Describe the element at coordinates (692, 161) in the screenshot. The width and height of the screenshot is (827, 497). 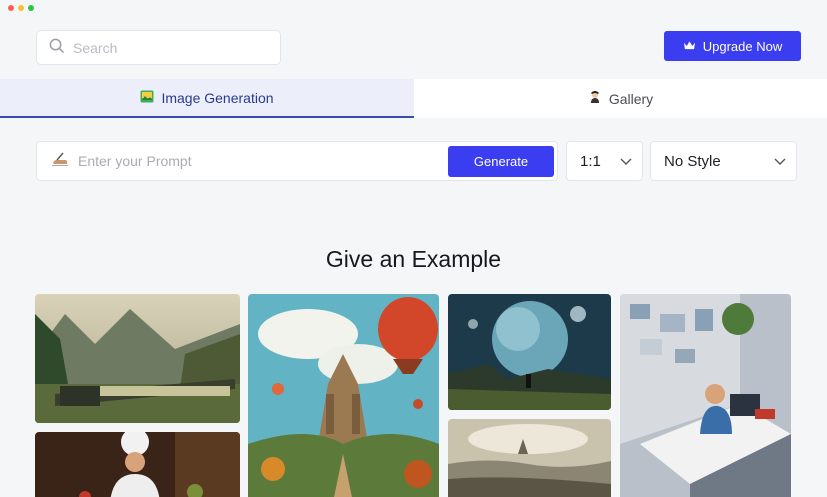
I see `style-value: No Style` at that location.